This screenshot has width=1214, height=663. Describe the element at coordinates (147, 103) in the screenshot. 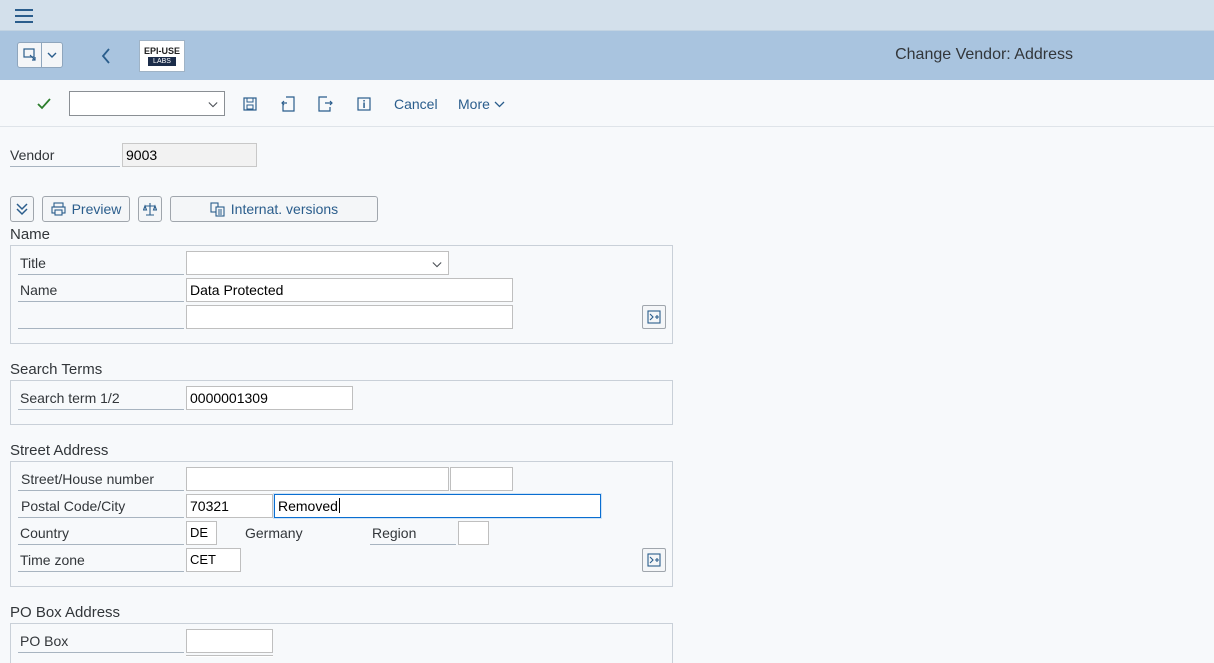

I see `command-field` at that location.